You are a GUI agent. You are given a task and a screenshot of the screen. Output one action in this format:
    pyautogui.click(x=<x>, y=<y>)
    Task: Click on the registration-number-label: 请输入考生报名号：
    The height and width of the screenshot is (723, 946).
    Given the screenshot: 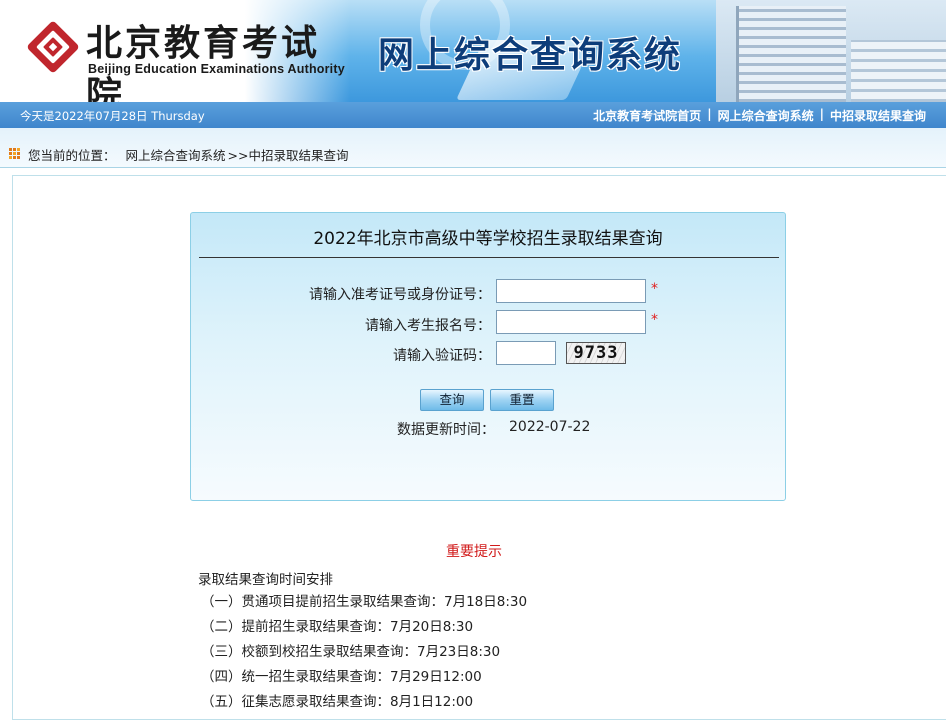 What is the action you would take?
    pyautogui.click(x=428, y=326)
    